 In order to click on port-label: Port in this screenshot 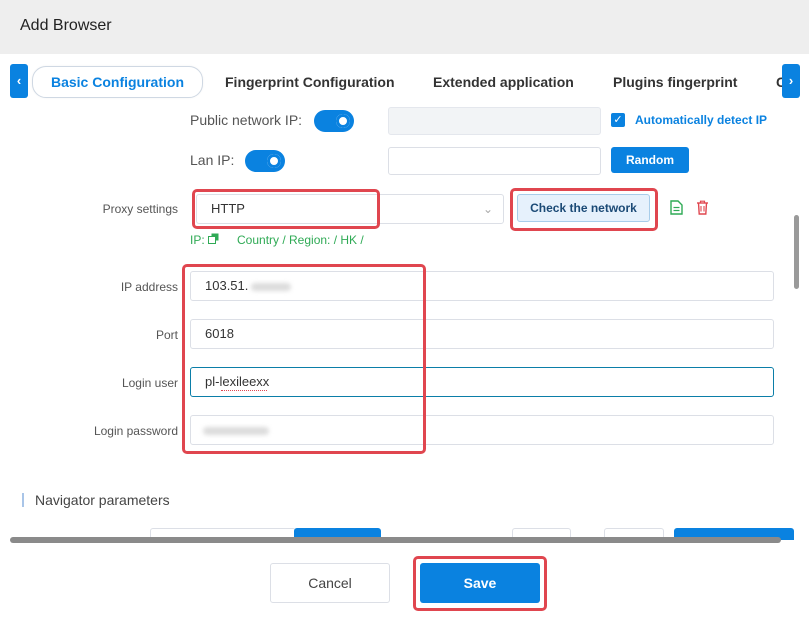, I will do `click(166, 335)`.